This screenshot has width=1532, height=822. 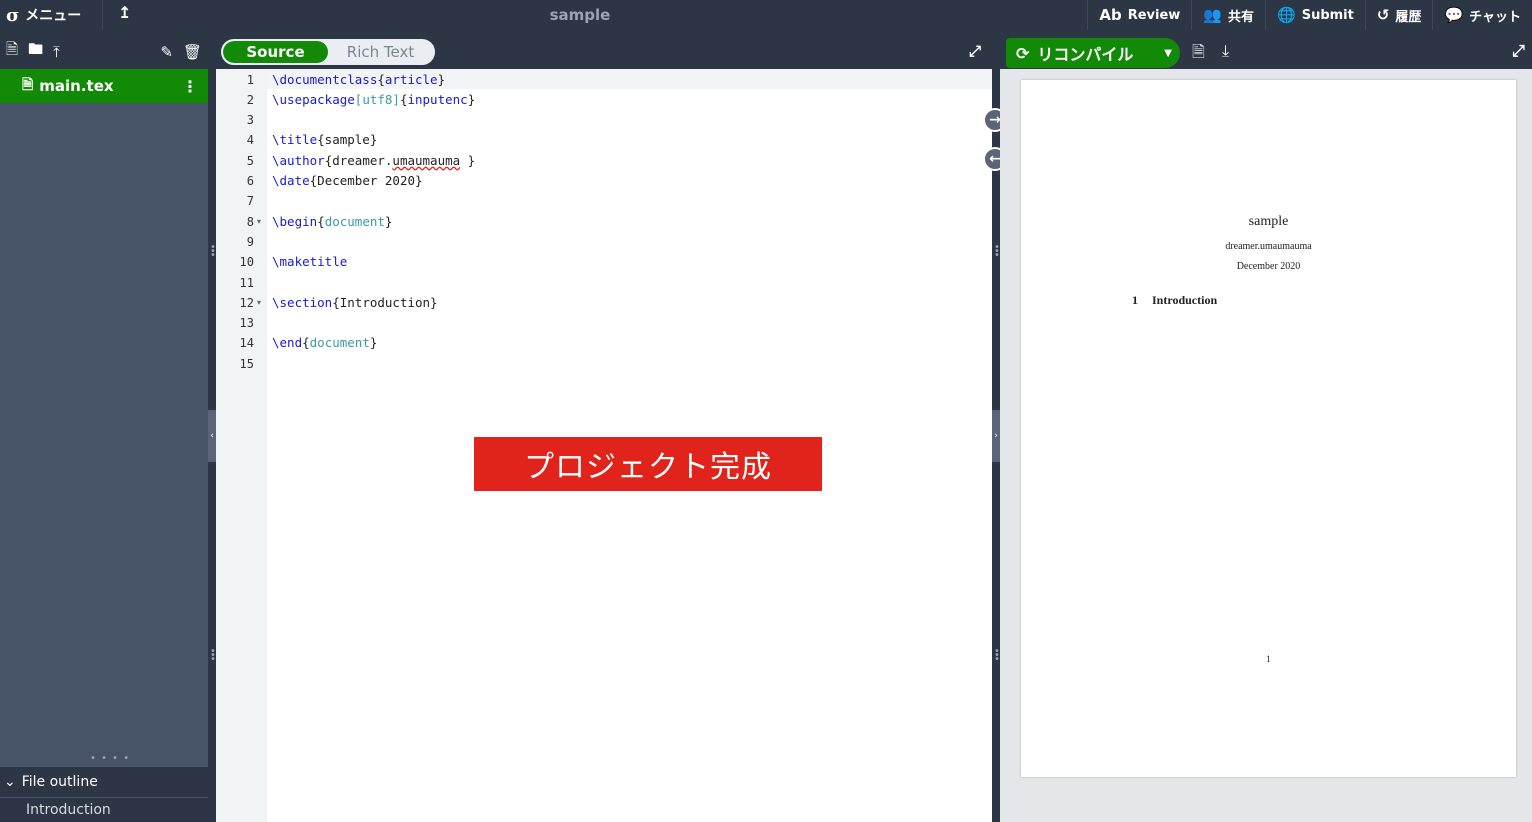 I want to click on code-token: \end, so click(x=287, y=343).